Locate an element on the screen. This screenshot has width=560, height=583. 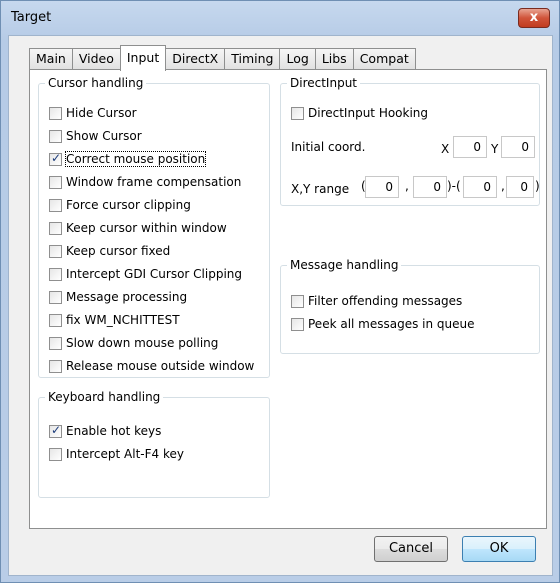
checkbox-label: DirectInput Hooking is located at coordinates (368, 113).